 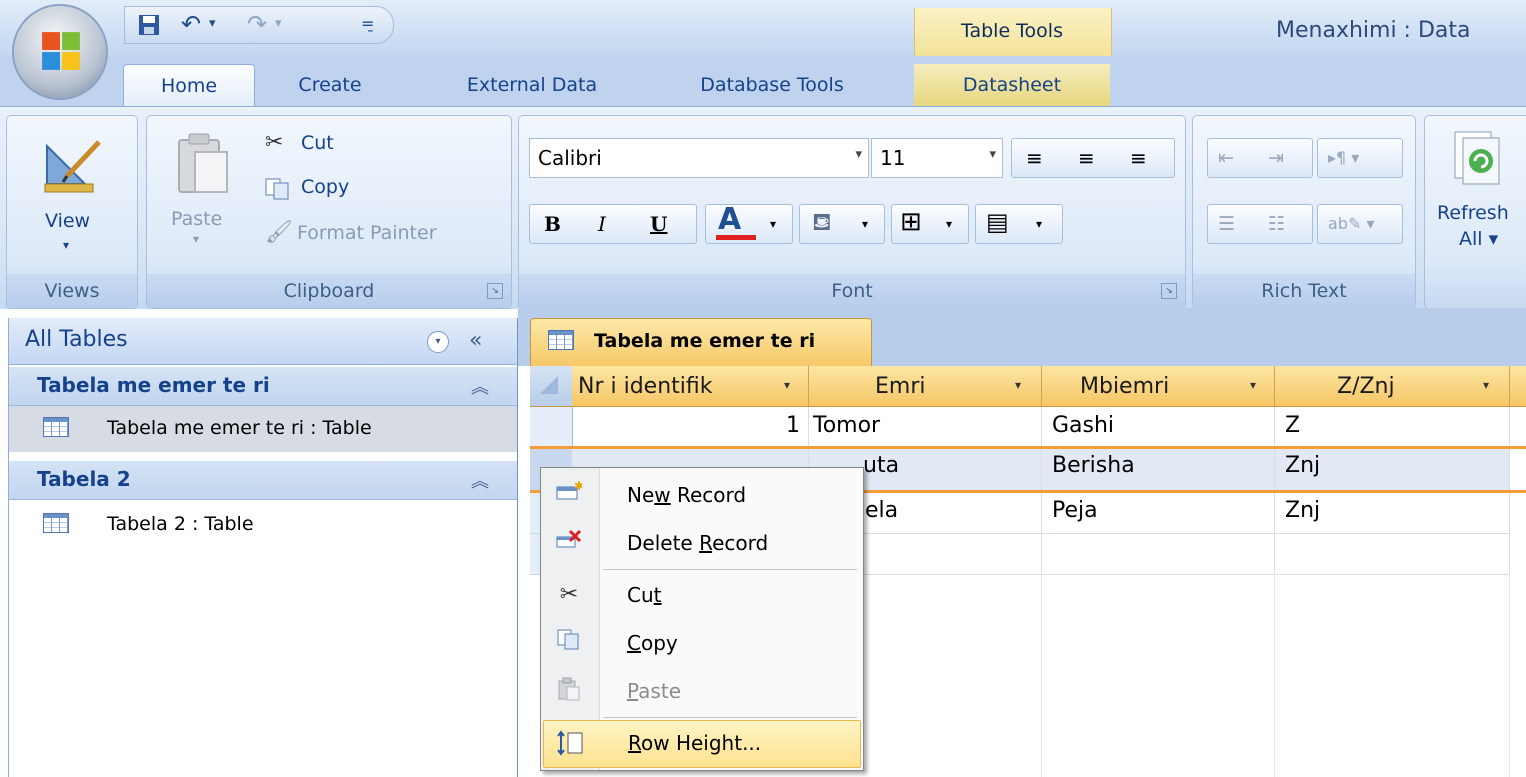 I want to click on table-cell: Tomor, so click(x=925, y=427).